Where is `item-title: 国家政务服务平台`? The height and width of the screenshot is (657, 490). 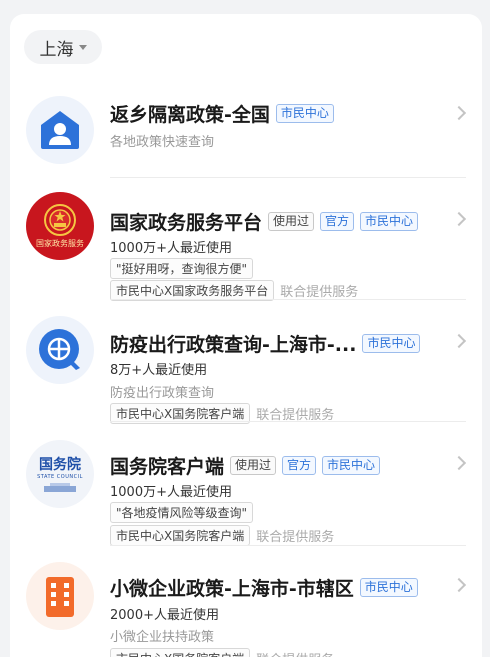 item-title: 国家政务服务平台 is located at coordinates (186, 223).